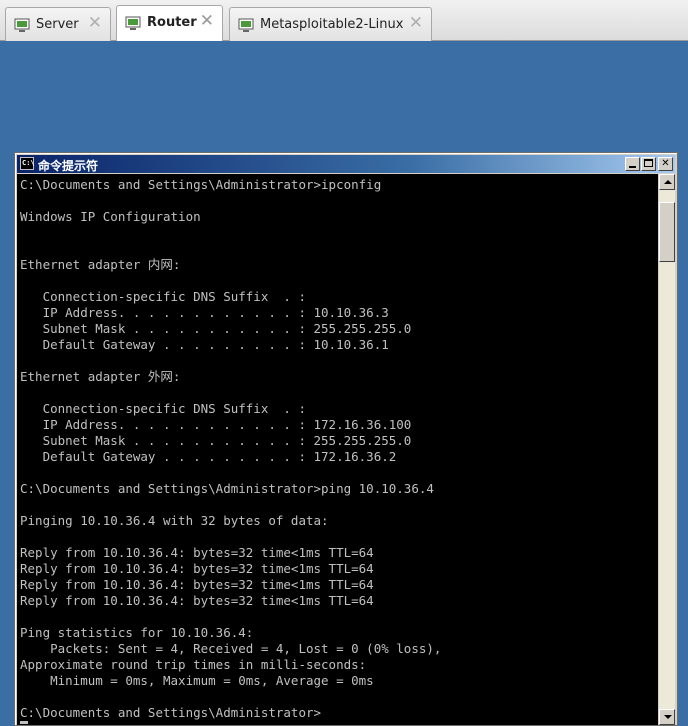 This screenshot has width=688, height=726. Describe the element at coordinates (24, 722) in the screenshot. I see `text-cursor` at that location.